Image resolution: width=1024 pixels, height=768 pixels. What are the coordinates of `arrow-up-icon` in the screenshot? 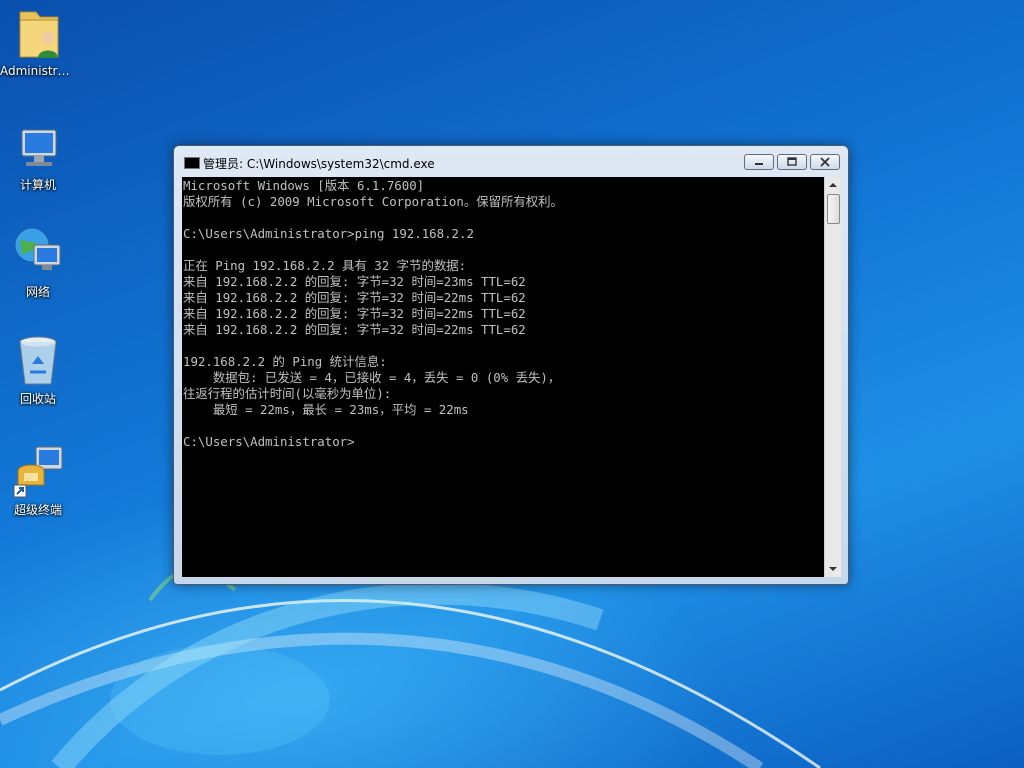 It's located at (833, 185).